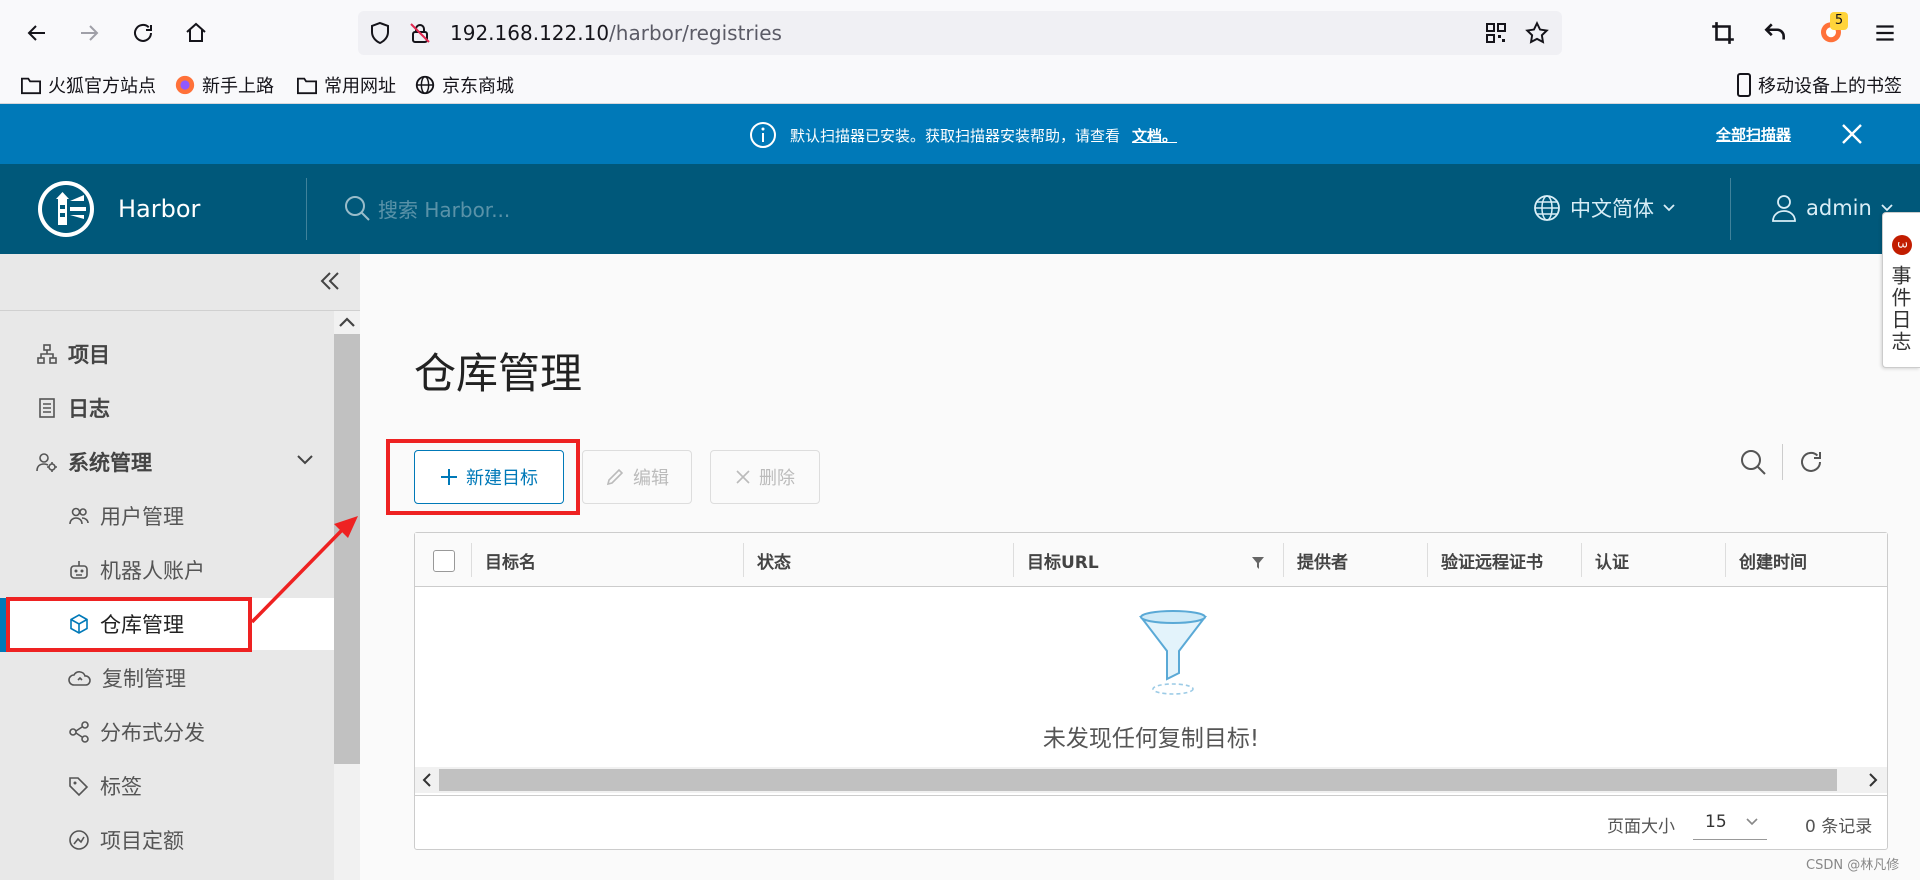 This screenshot has width=1920, height=880. What do you see at coordinates (79, 516) in the screenshot?
I see `users-icon` at bounding box center [79, 516].